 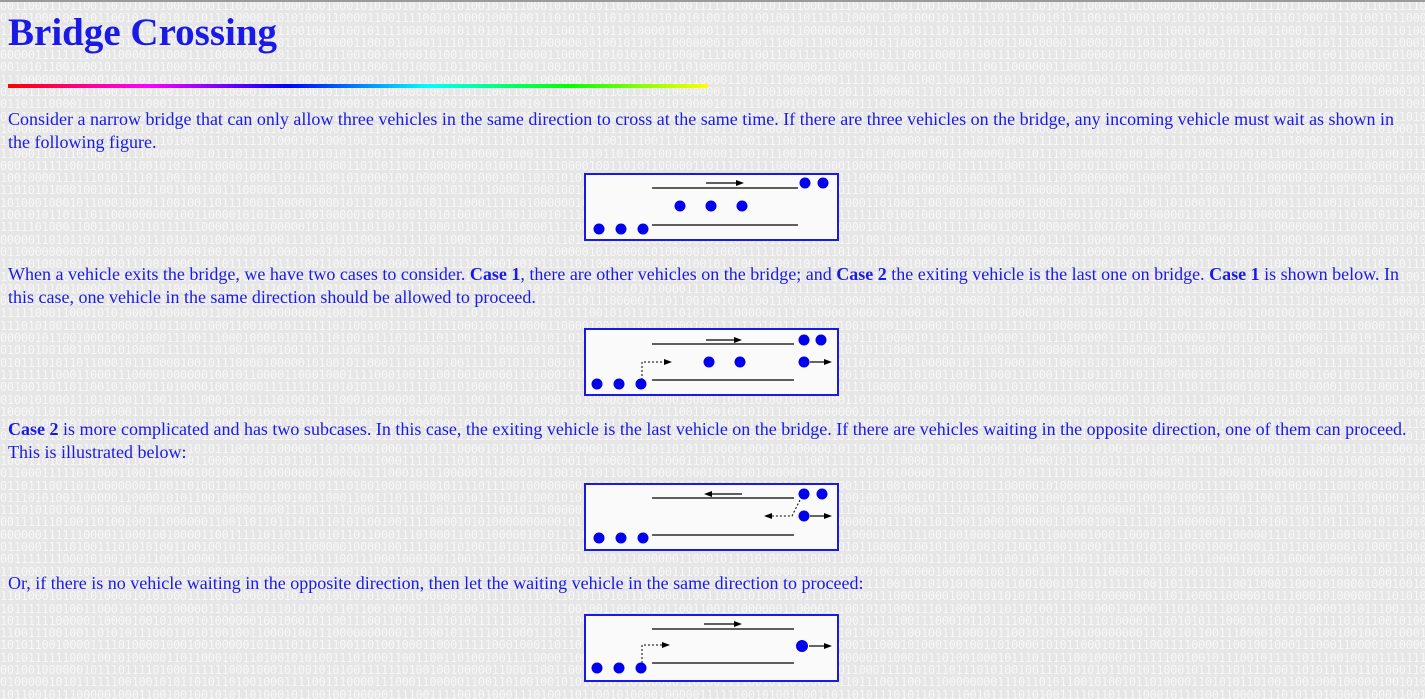 I want to click on page-title: Bridge Crossing, so click(x=143, y=32).